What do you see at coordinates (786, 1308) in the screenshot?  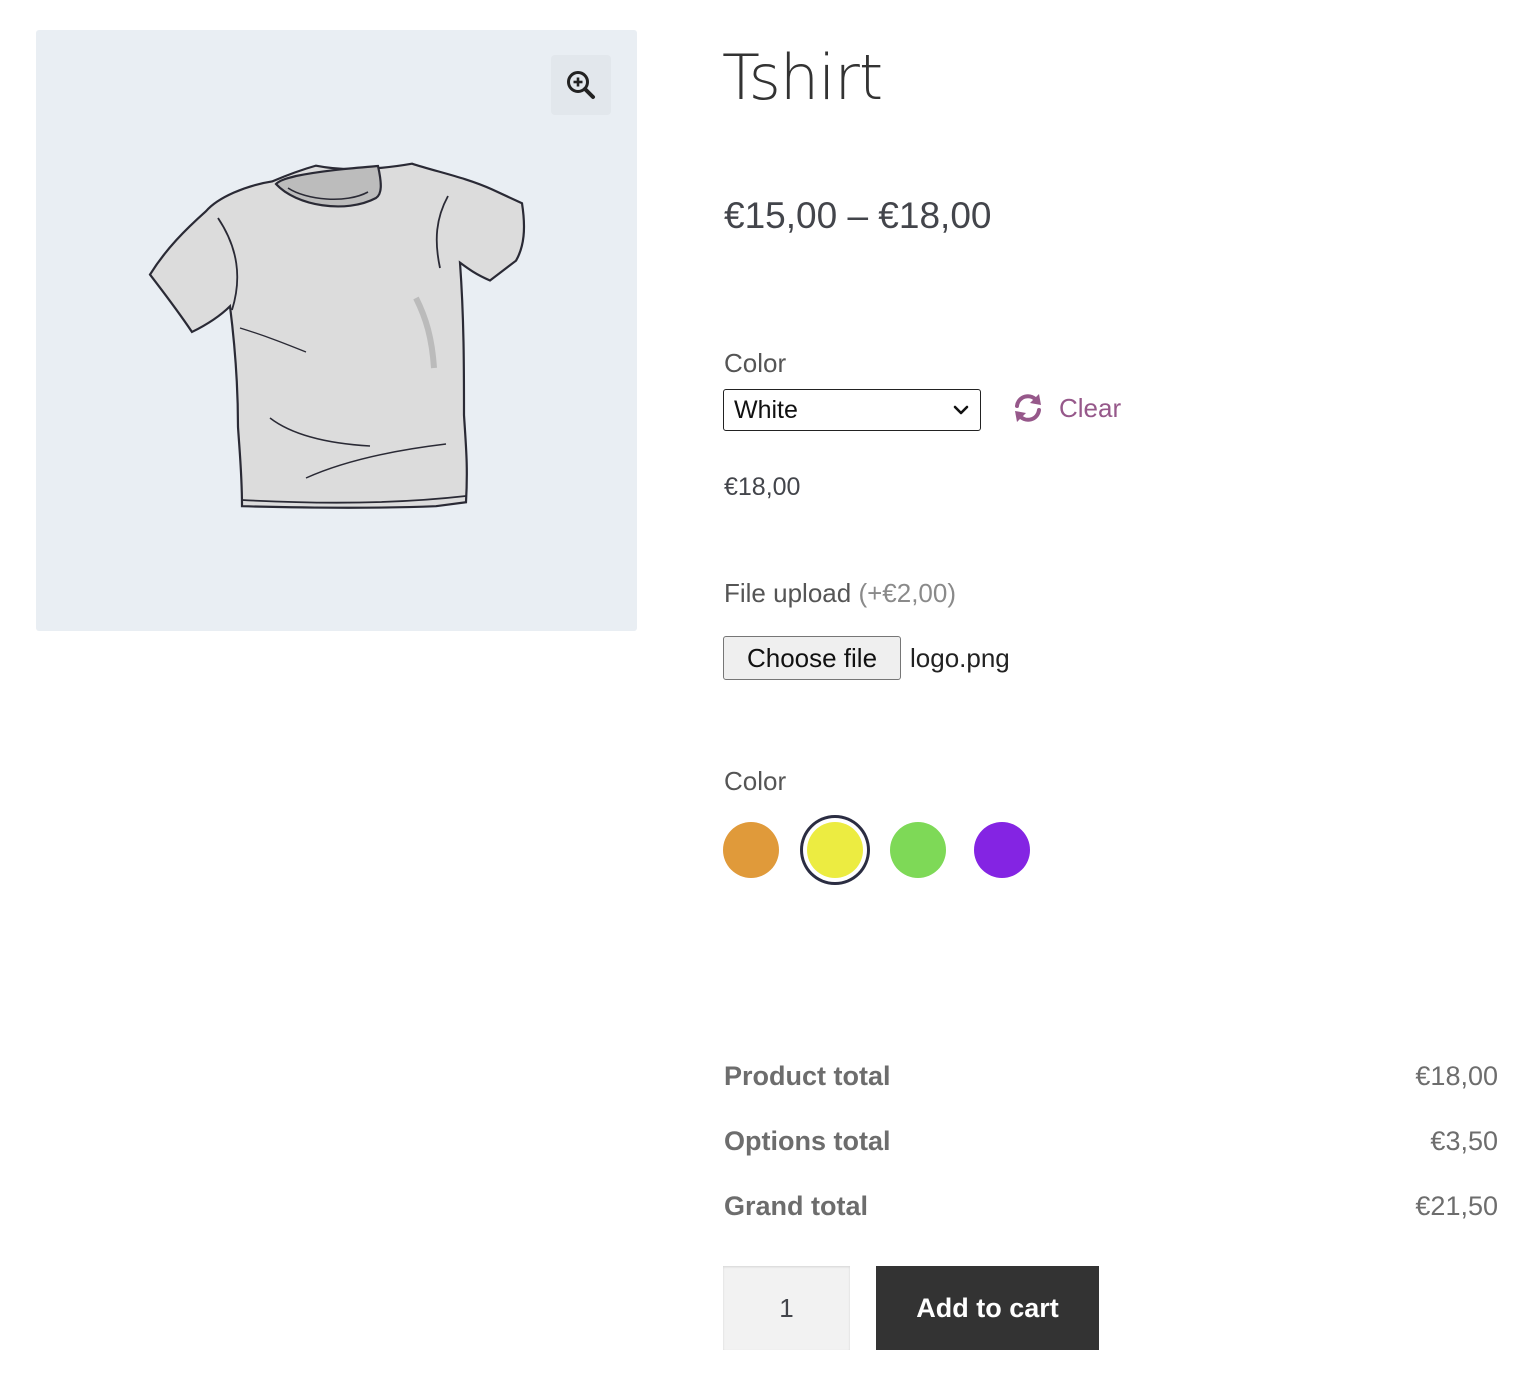 I see `quantity-input: 1` at bounding box center [786, 1308].